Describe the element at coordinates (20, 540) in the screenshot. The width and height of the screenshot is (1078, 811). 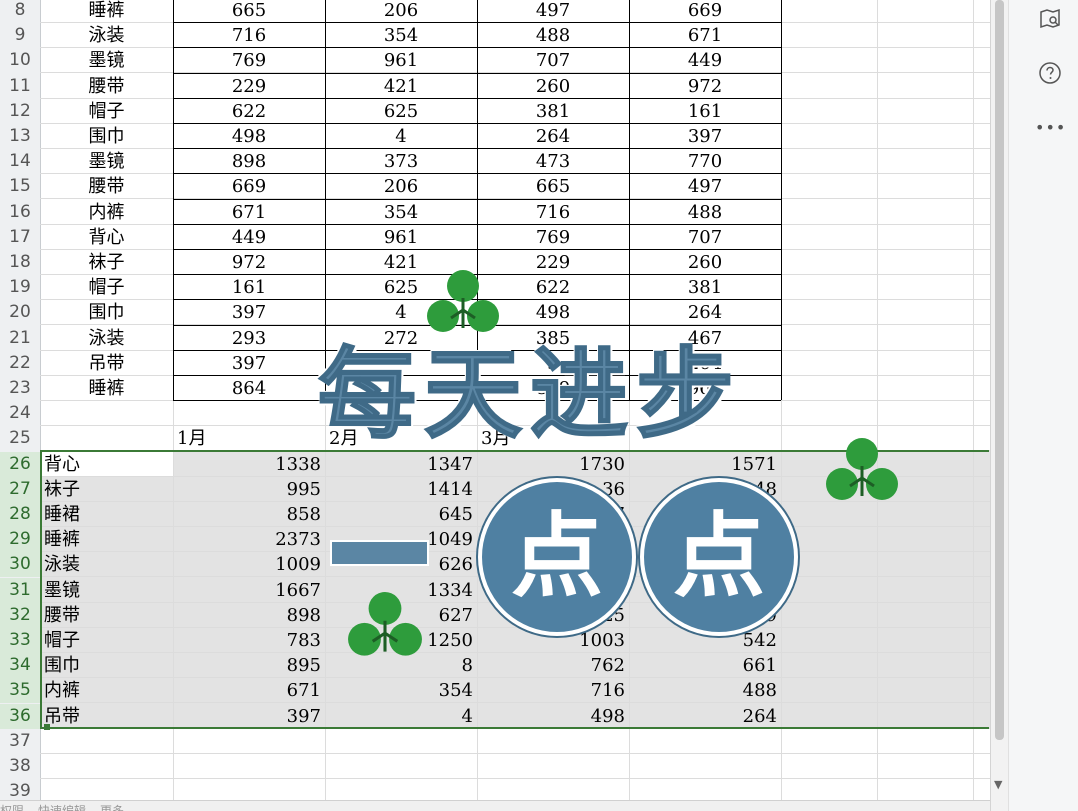
I see `row-number: 29` at that location.